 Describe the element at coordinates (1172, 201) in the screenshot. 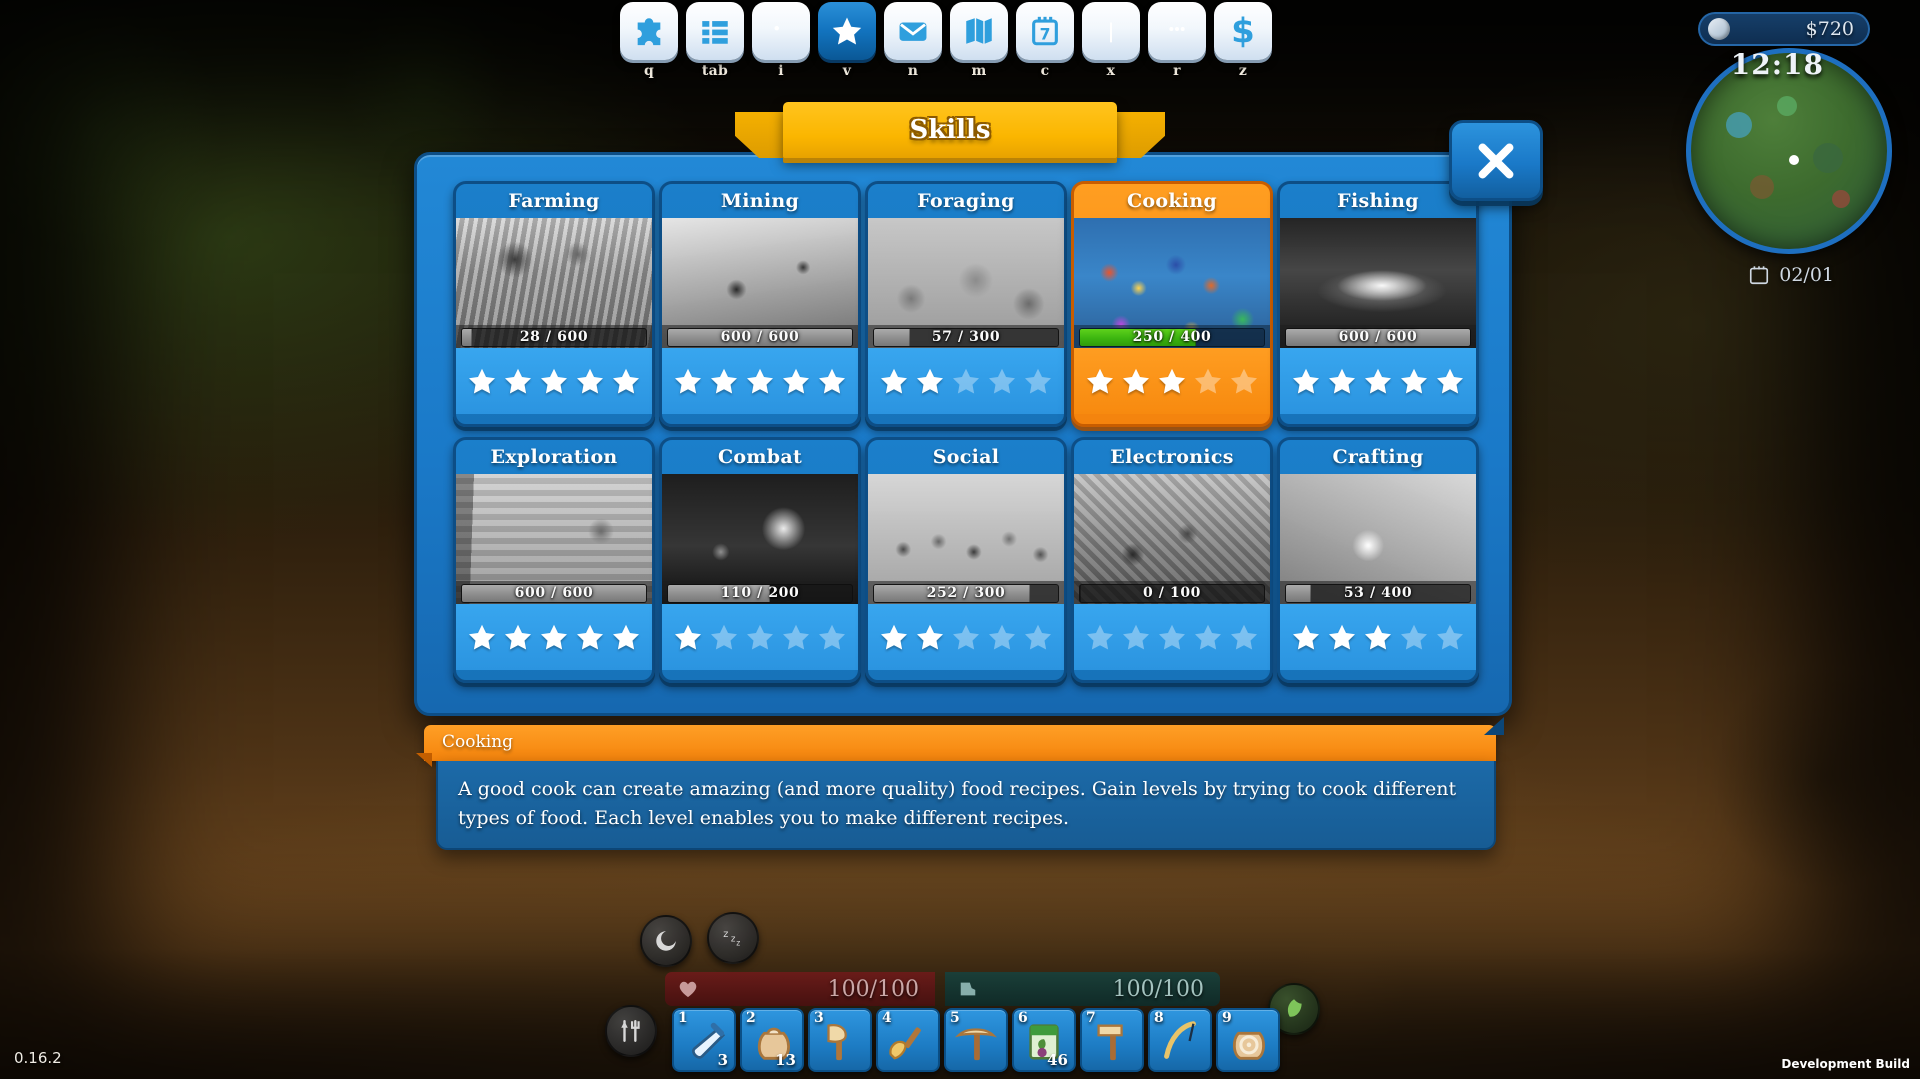

I see `skill-name: Cooking` at that location.